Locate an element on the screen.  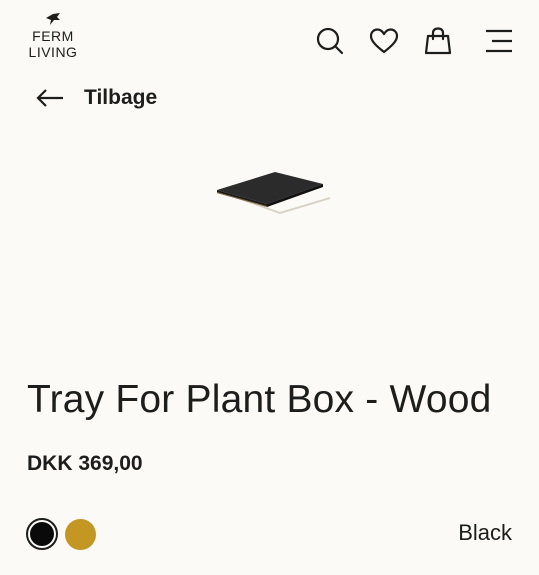
bag-icon is located at coordinates (438, 41).